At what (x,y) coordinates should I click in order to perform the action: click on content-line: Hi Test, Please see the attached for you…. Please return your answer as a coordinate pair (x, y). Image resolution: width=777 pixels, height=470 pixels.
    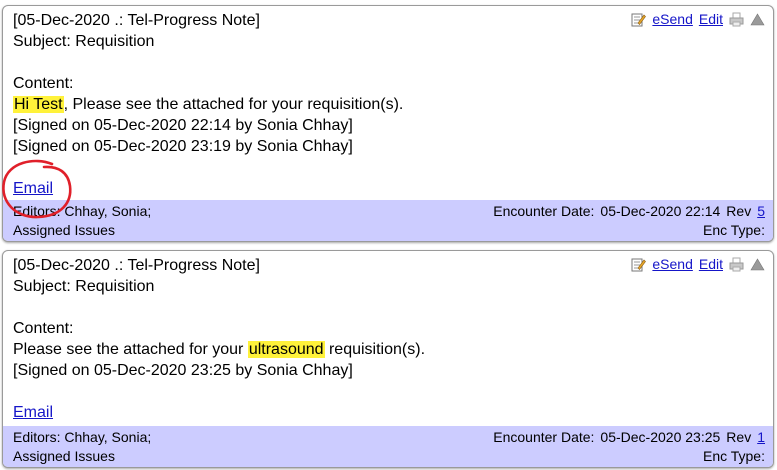
    Looking at the image, I should click on (393, 104).